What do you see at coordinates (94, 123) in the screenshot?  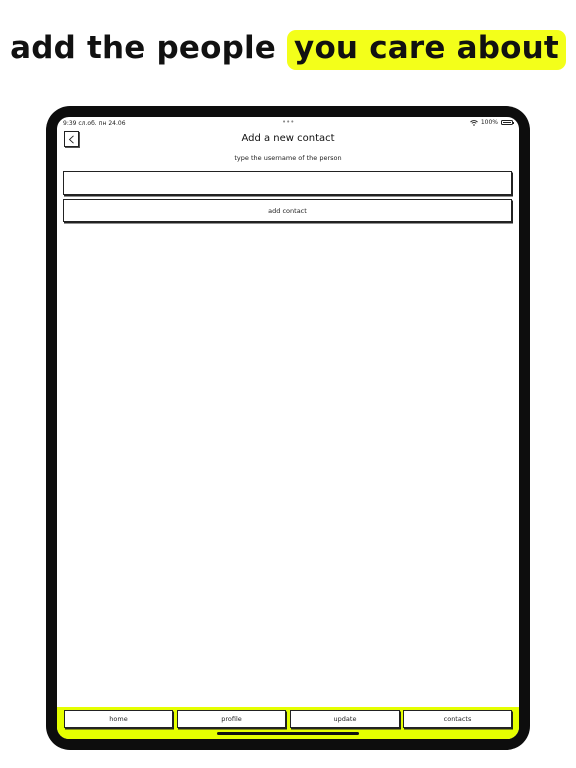 I see `status-time: 9:39 сл.об. пн 24.06` at bounding box center [94, 123].